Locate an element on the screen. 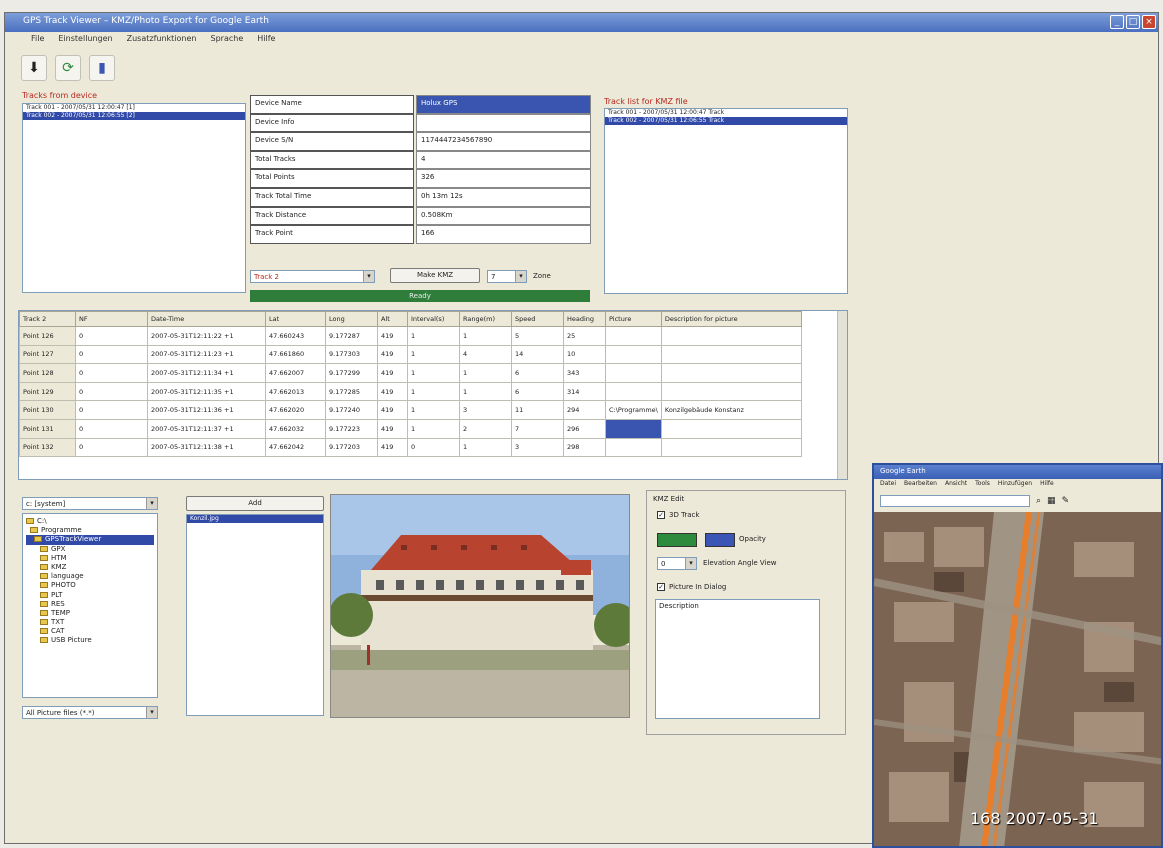 This screenshot has width=1163, height=848. column-header: Range(m) is located at coordinates (485, 319).